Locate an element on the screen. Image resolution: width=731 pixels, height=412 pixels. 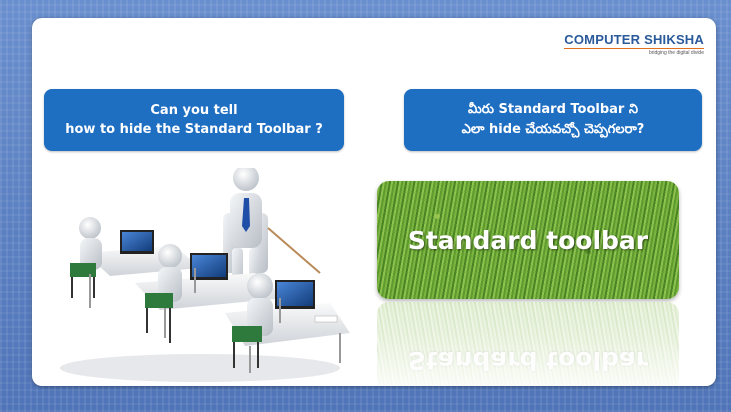
logo-tagline: bridging the digital divide is located at coordinates (634, 52).